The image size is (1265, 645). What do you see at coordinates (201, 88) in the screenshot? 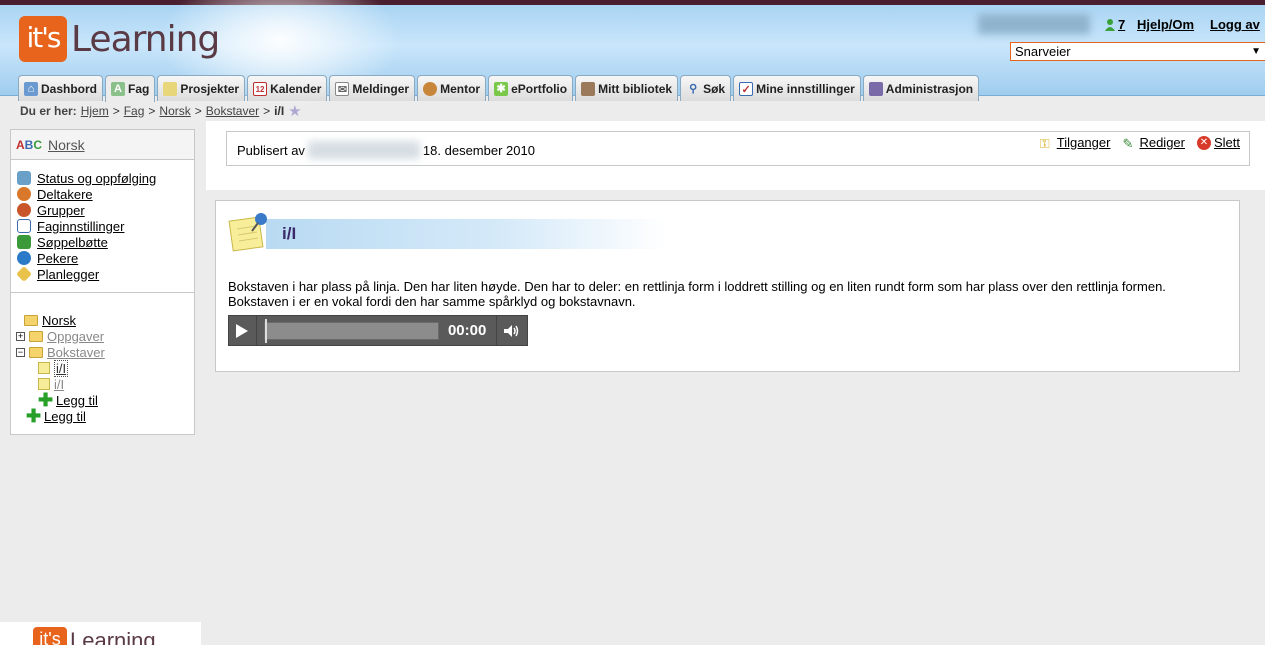
I see `tab-prosjekter: Prosjekter` at bounding box center [201, 88].